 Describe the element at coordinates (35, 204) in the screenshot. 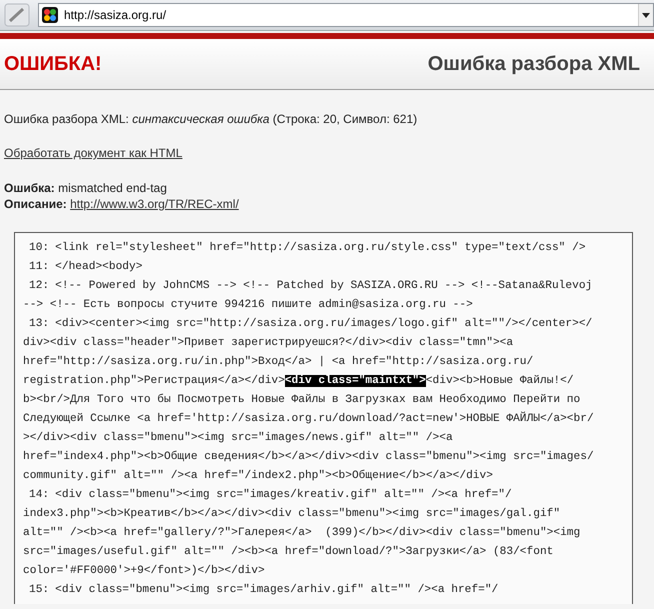

I see `detail-label: Описание:` at that location.